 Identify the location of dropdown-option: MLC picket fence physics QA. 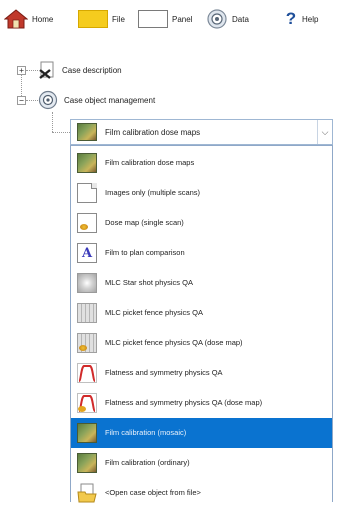
(201, 313).